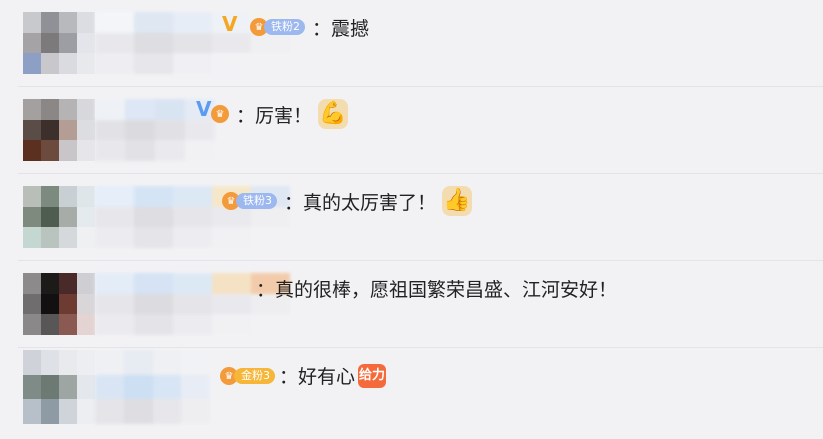 The width and height of the screenshot is (823, 439). I want to click on comment-text: ： 好有心 给力, so click(333, 375).